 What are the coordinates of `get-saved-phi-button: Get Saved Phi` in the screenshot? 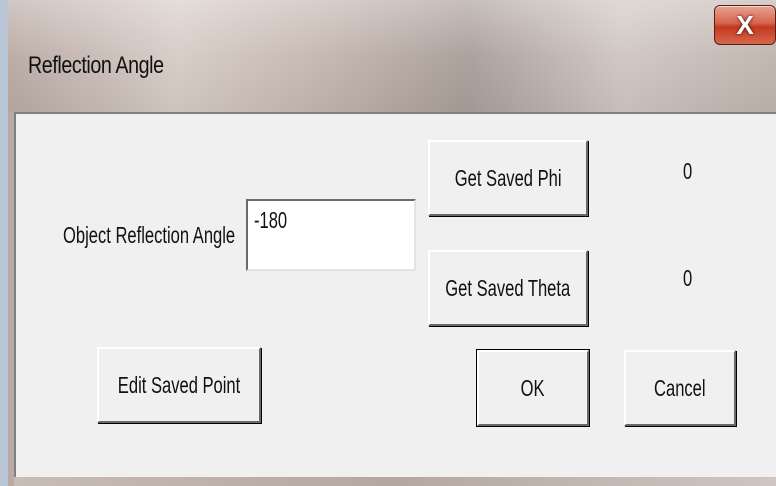 It's located at (508, 178).